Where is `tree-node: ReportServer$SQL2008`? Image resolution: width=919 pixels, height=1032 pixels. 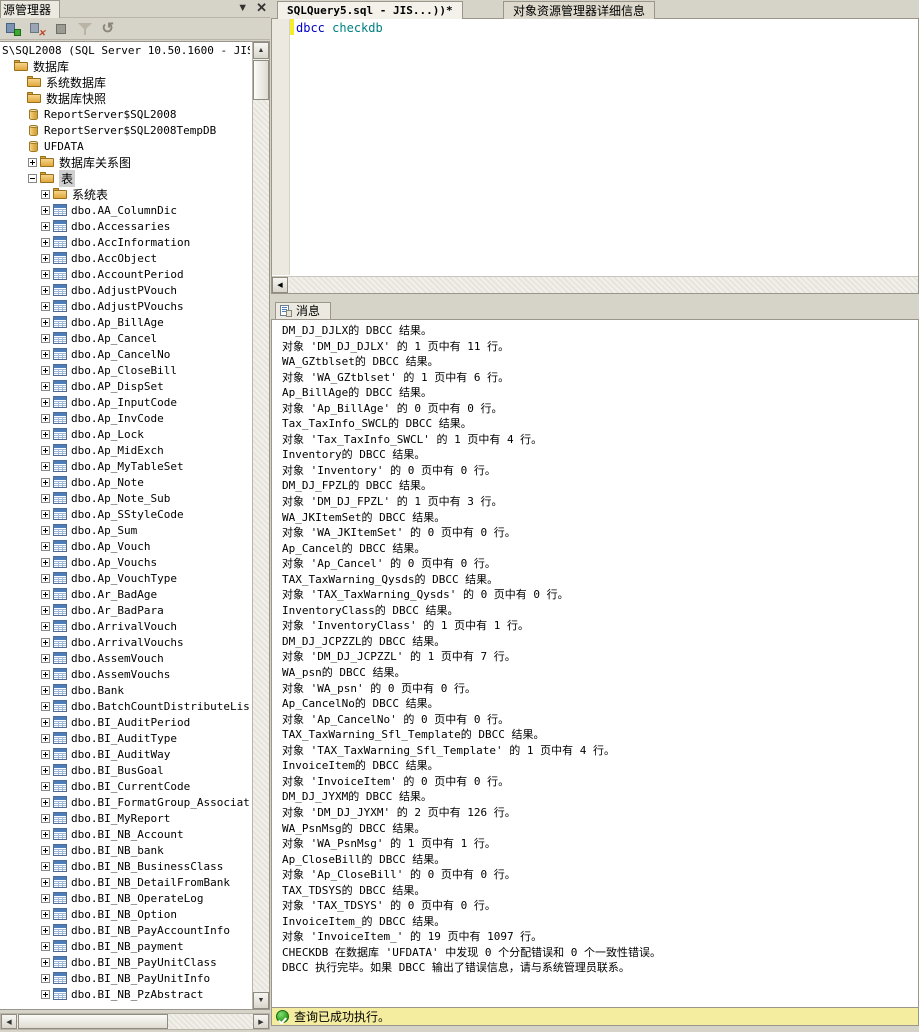
tree-node: ReportServer$SQL2008 is located at coordinates (126, 114).